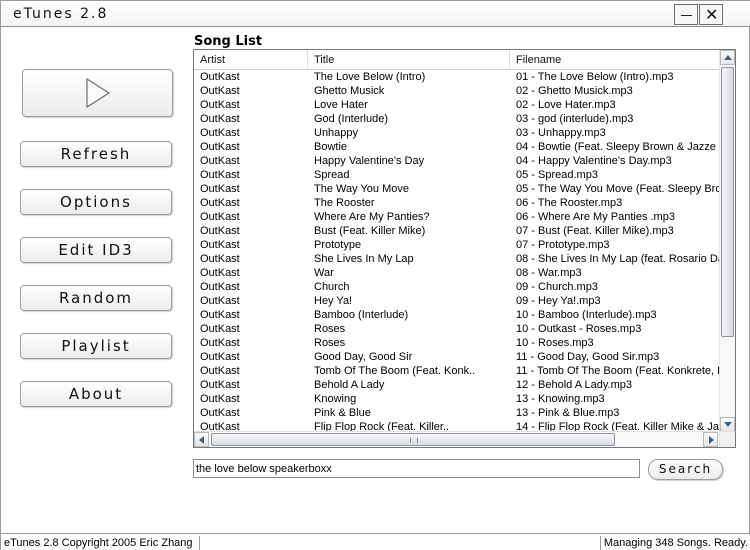  What do you see at coordinates (560, 399) in the screenshot?
I see `filename-cell: 13 - Knowing.mp3` at bounding box center [560, 399].